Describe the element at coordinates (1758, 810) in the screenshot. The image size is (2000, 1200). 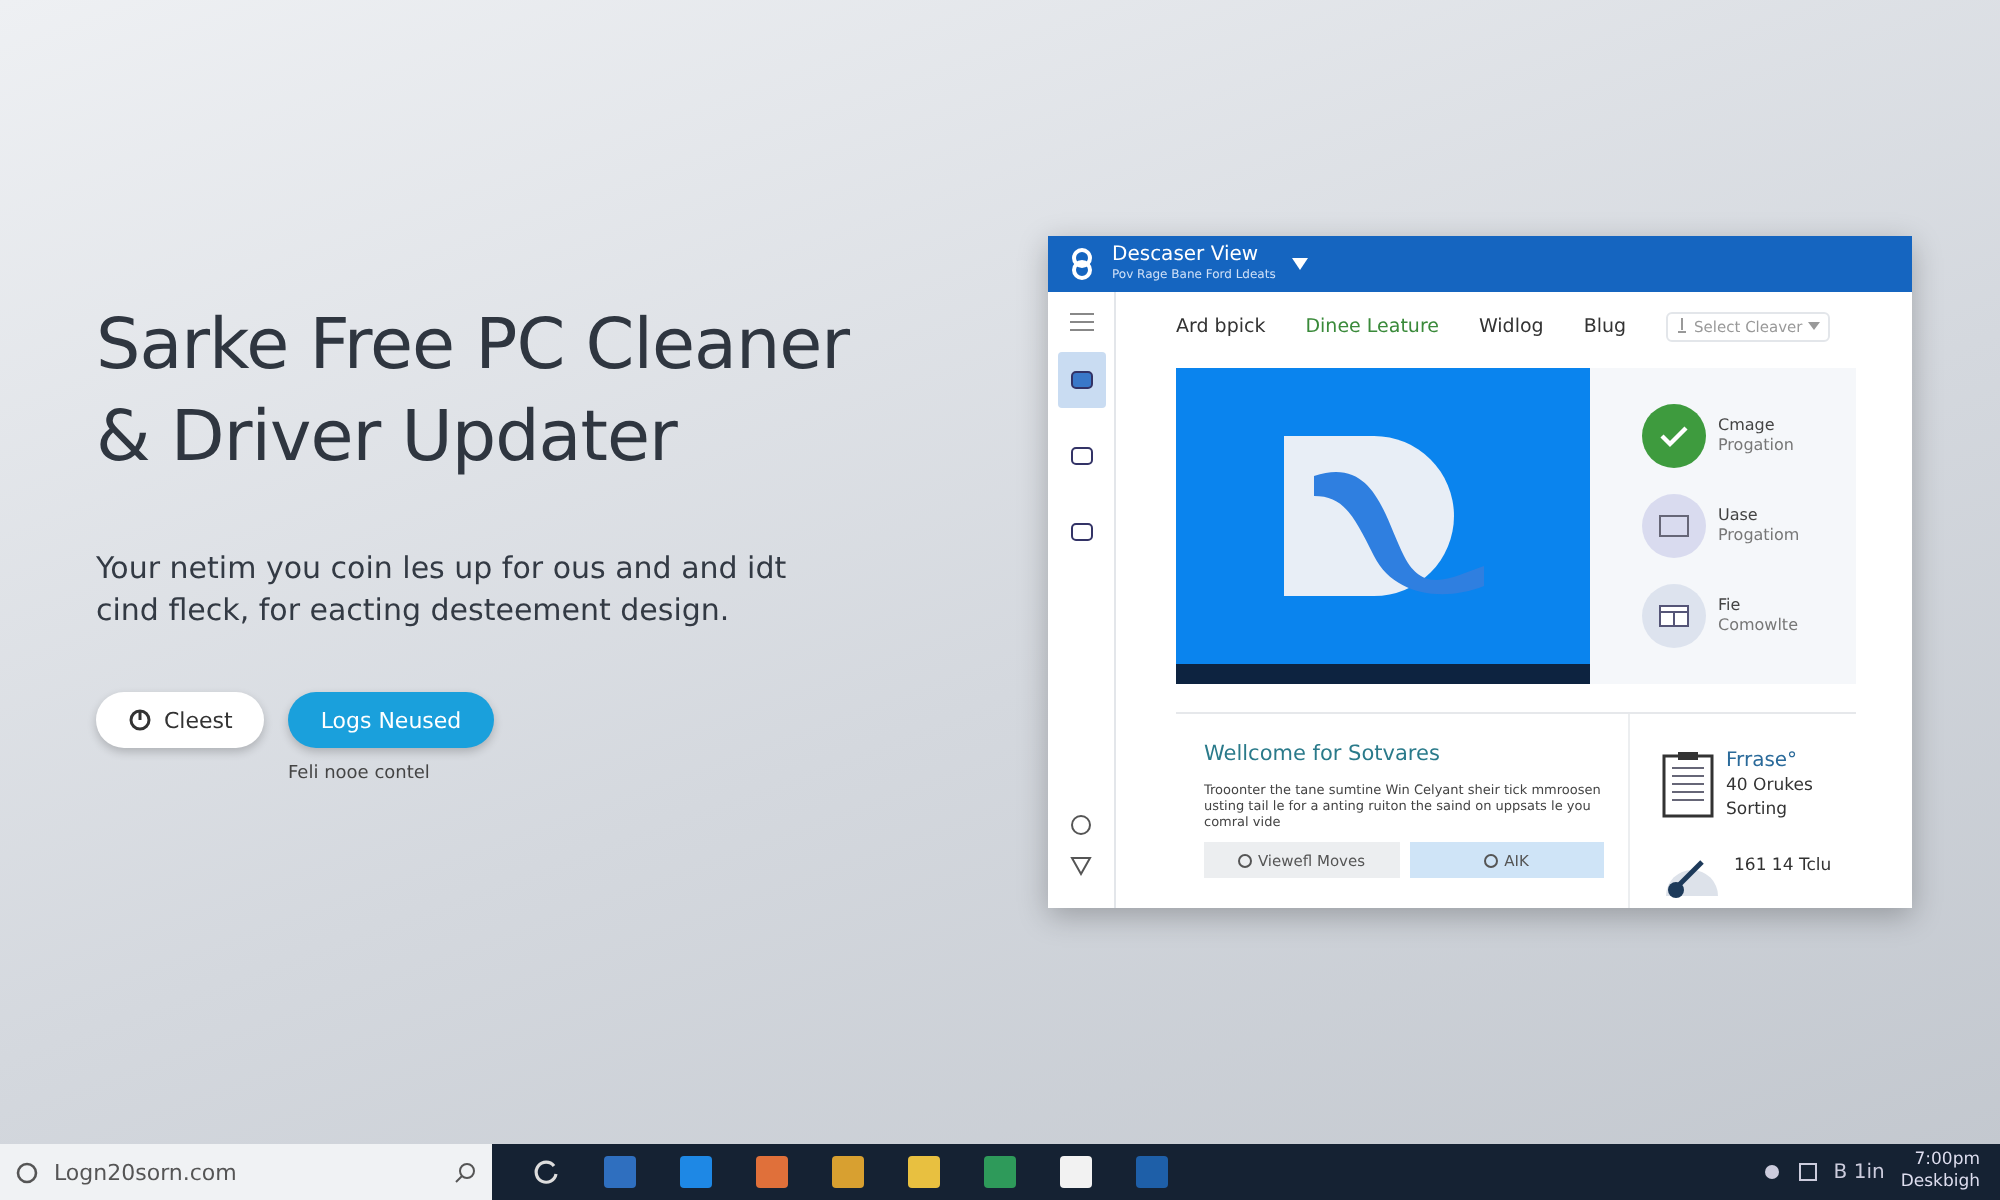
I see `card-text: Sorting` at that location.